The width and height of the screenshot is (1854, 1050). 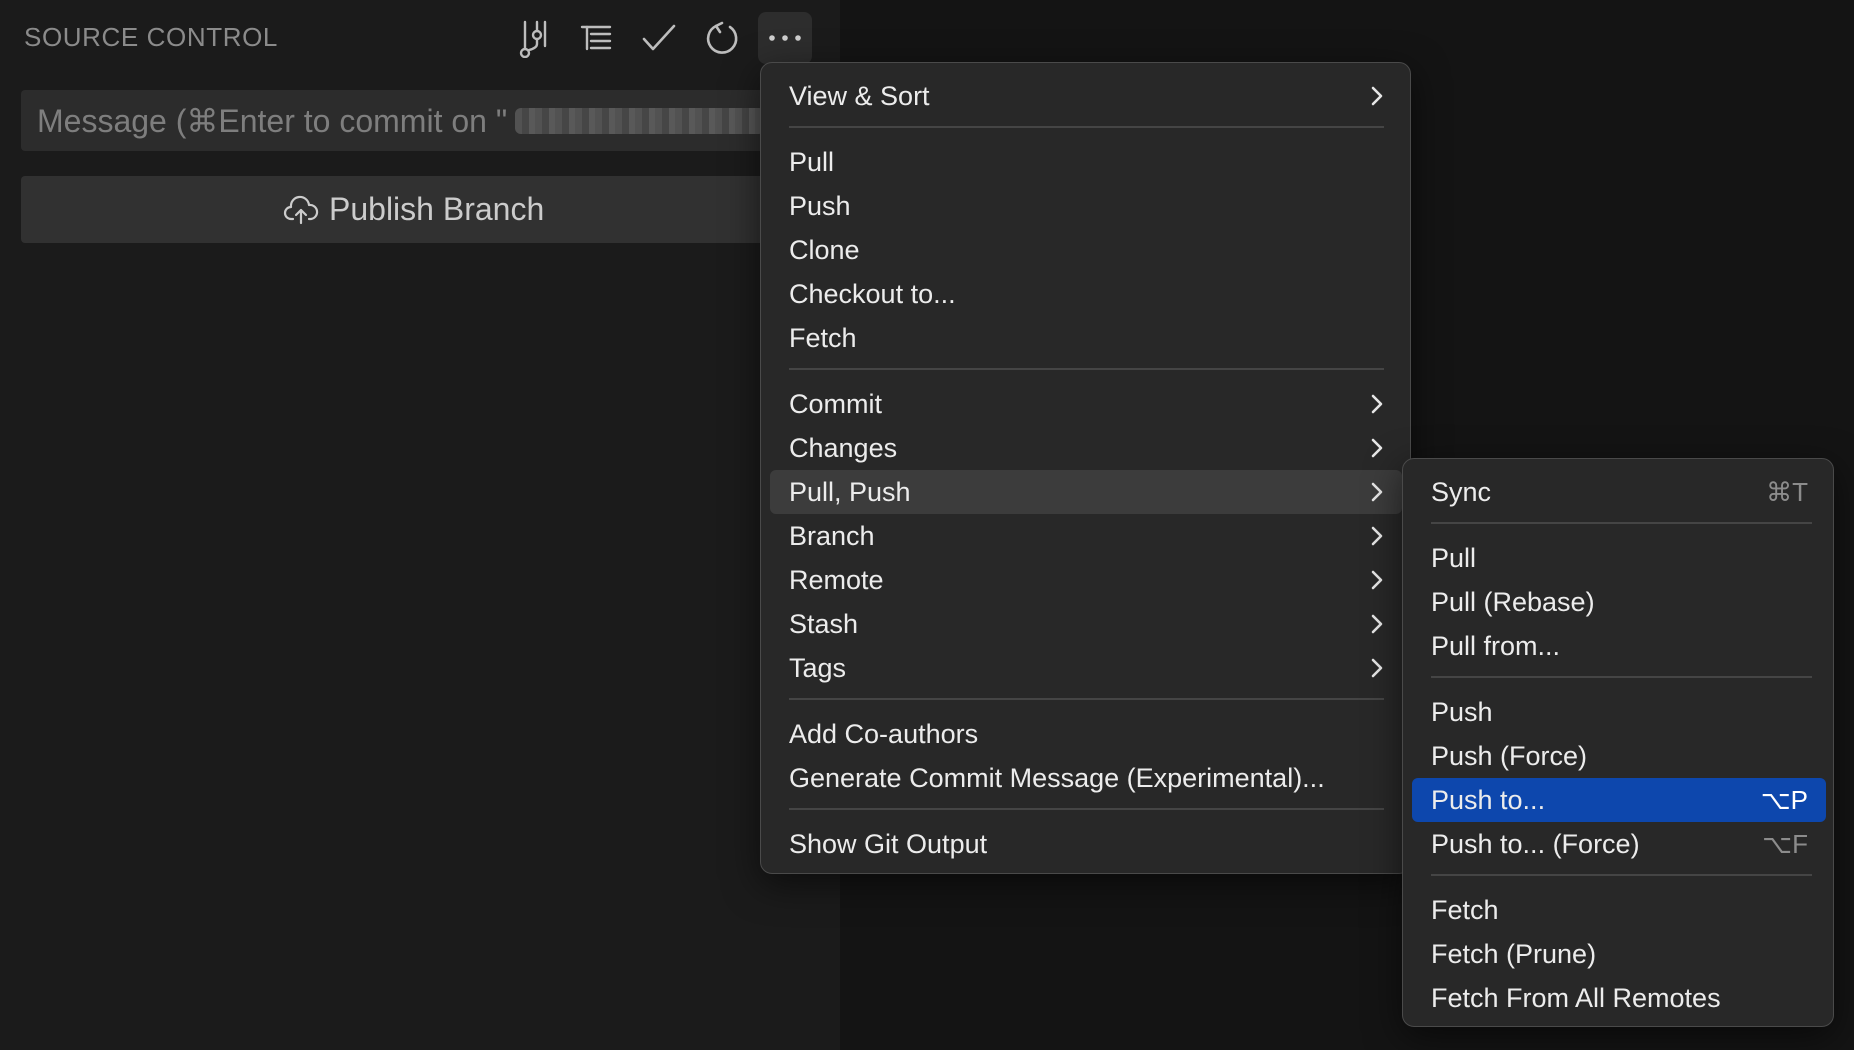 I want to click on menu-item-label: Clone, so click(x=824, y=249).